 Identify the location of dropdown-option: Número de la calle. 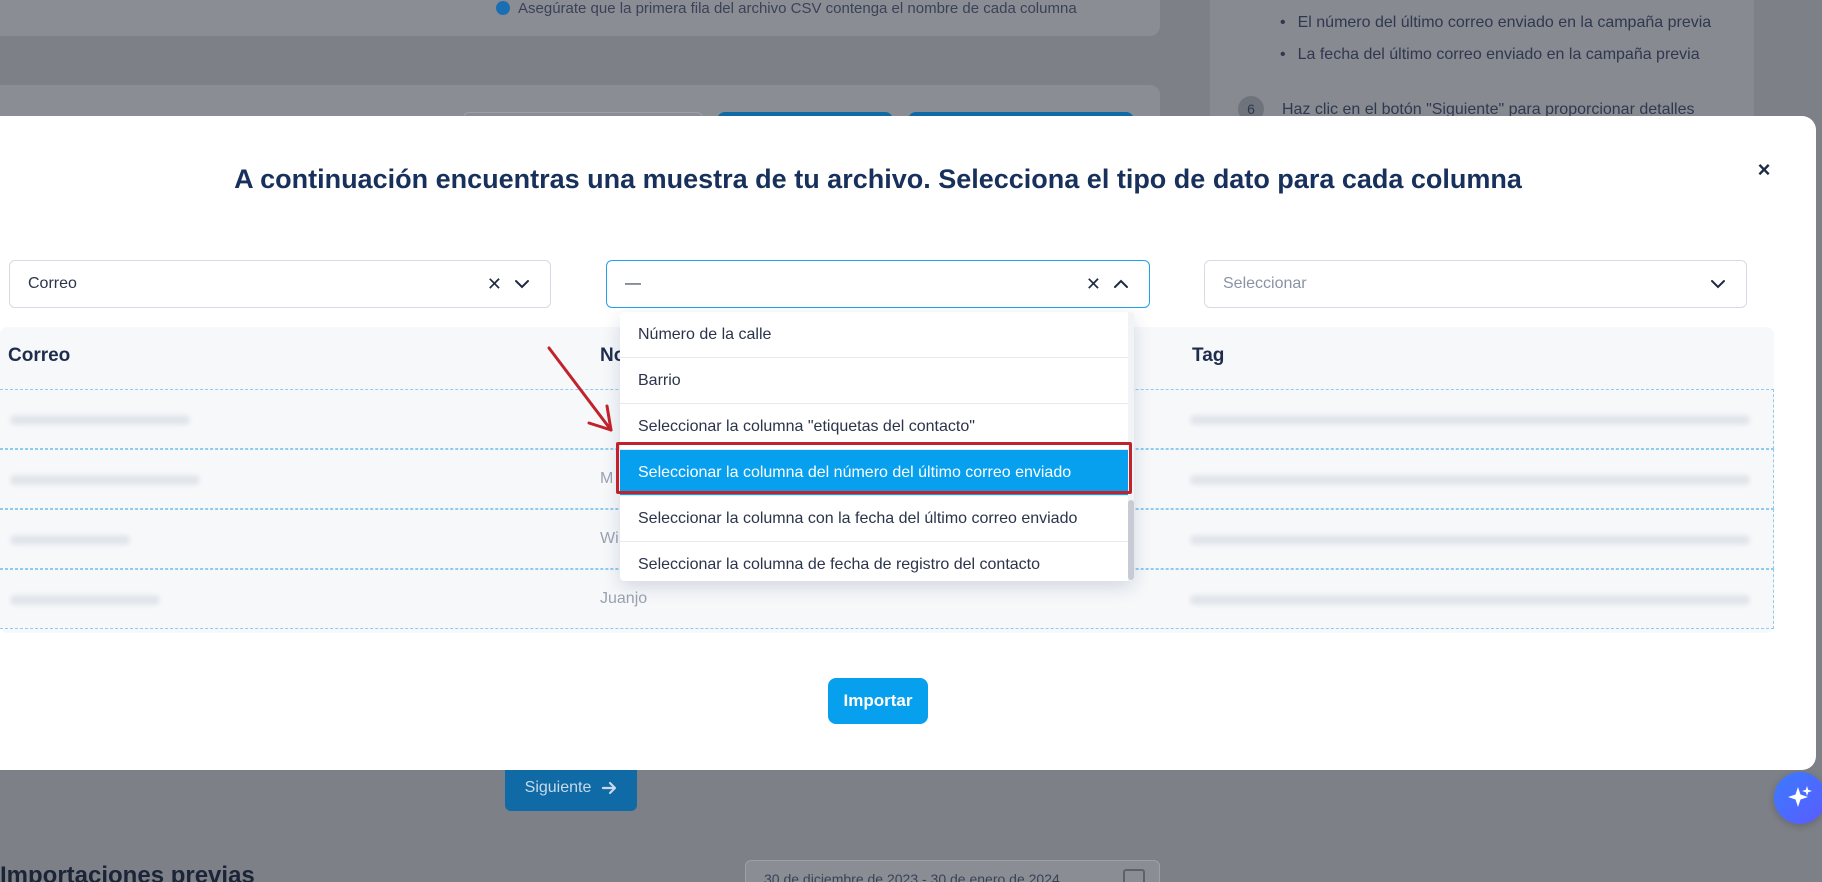
(874, 335).